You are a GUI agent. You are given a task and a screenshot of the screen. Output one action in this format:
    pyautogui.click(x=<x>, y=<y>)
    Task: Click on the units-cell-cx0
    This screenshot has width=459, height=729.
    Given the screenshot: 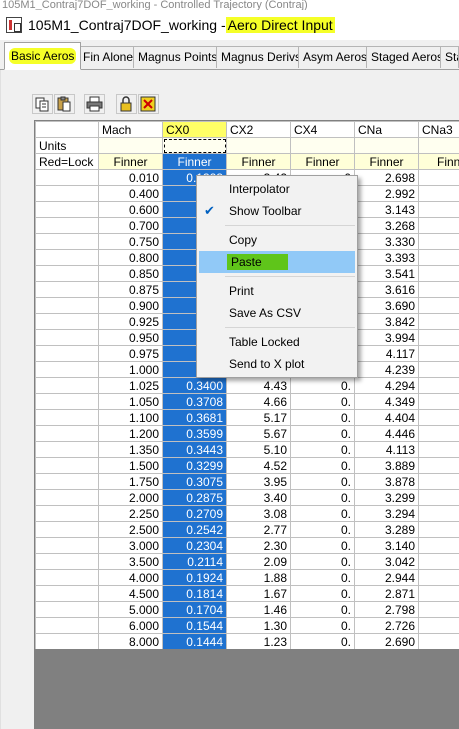 What is the action you would take?
    pyautogui.click(x=194, y=145)
    